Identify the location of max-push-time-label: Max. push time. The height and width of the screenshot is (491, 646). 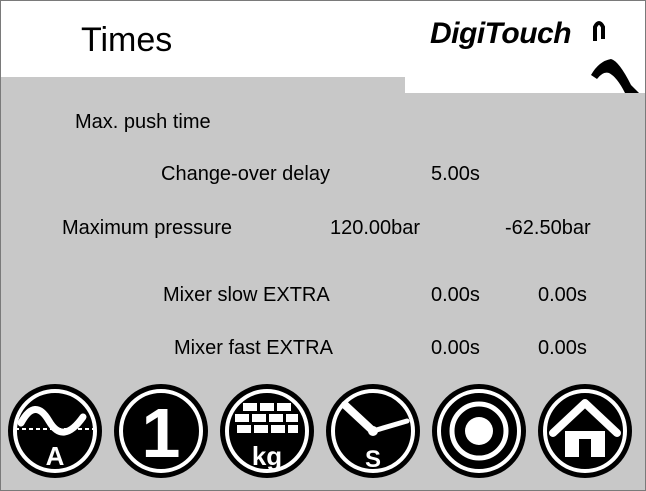
(143, 122).